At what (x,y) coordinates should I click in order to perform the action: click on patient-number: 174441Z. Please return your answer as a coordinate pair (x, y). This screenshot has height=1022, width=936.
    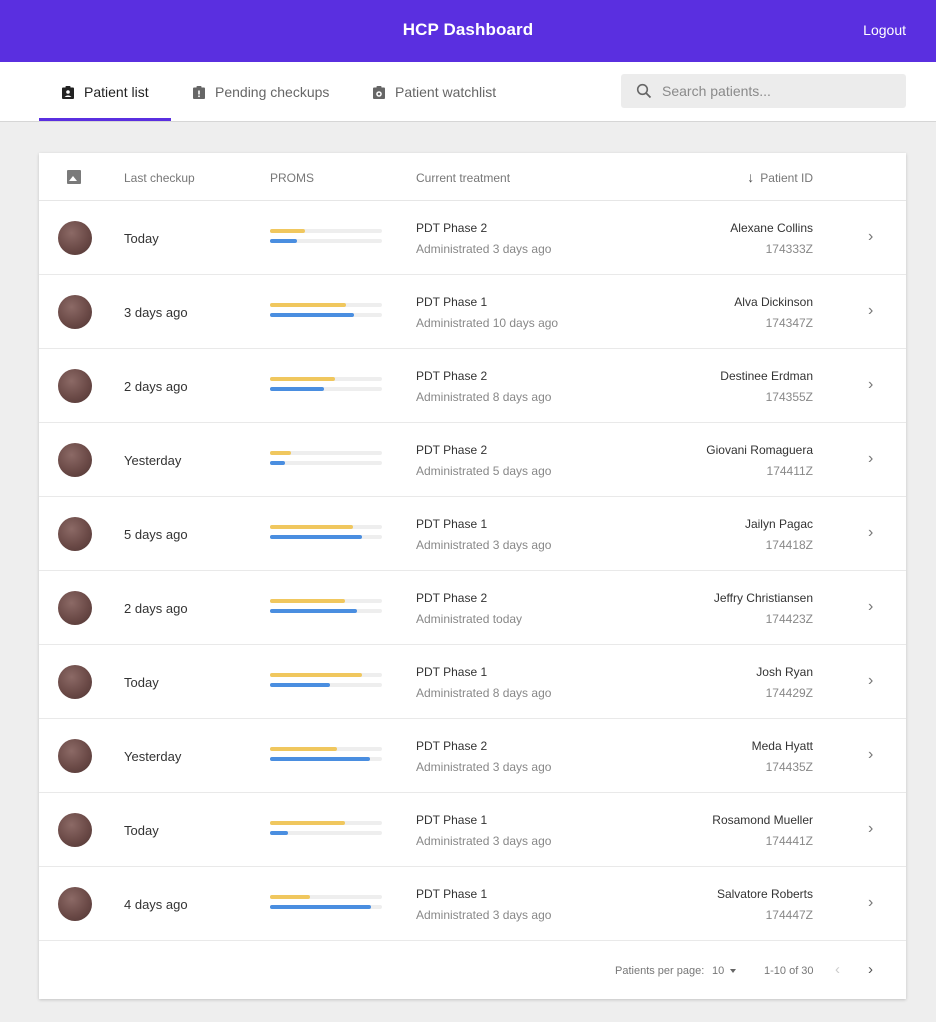
    Looking at the image, I should click on (789, 841).